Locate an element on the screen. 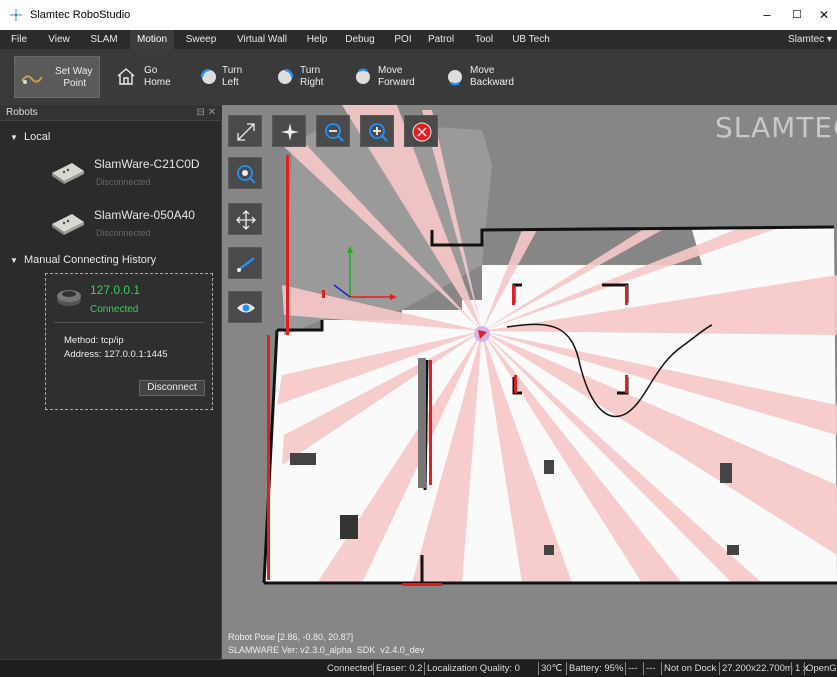 The height and width of the screenshot is (677, 837). expand-icon is located at coordinates (246, 132).